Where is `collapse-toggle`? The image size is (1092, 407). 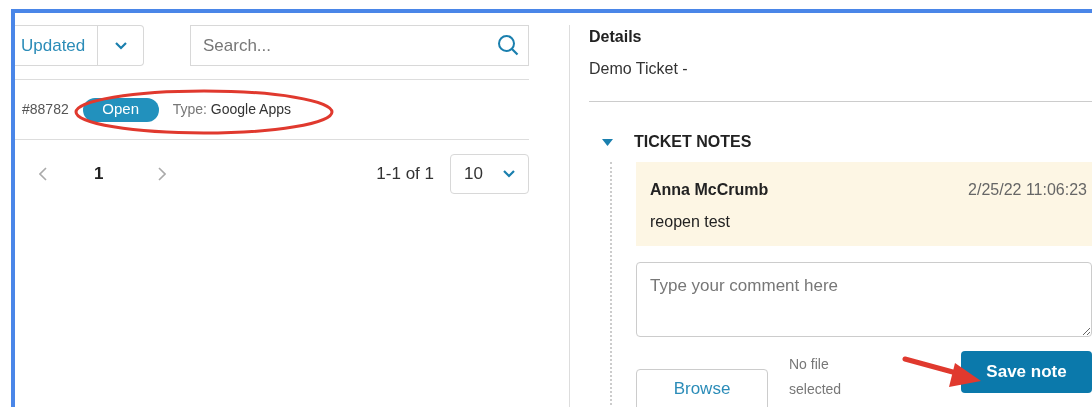
collapse-toggle is located at coordinates (608, 142).